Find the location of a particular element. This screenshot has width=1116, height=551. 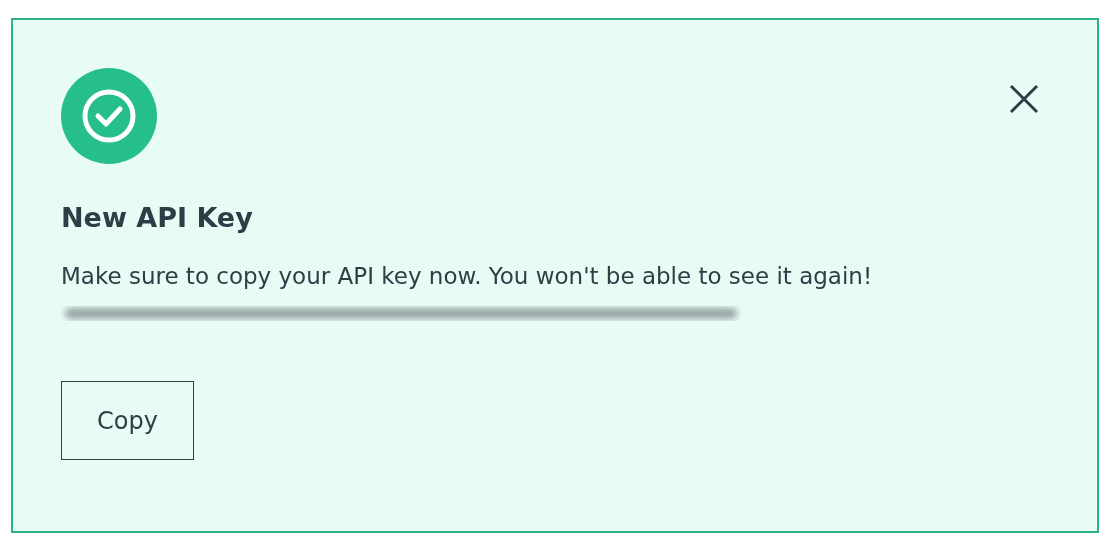

alert-message: Make sure to copy your API key now. You won't be able to see it again! is located at coordinates (467, 276).